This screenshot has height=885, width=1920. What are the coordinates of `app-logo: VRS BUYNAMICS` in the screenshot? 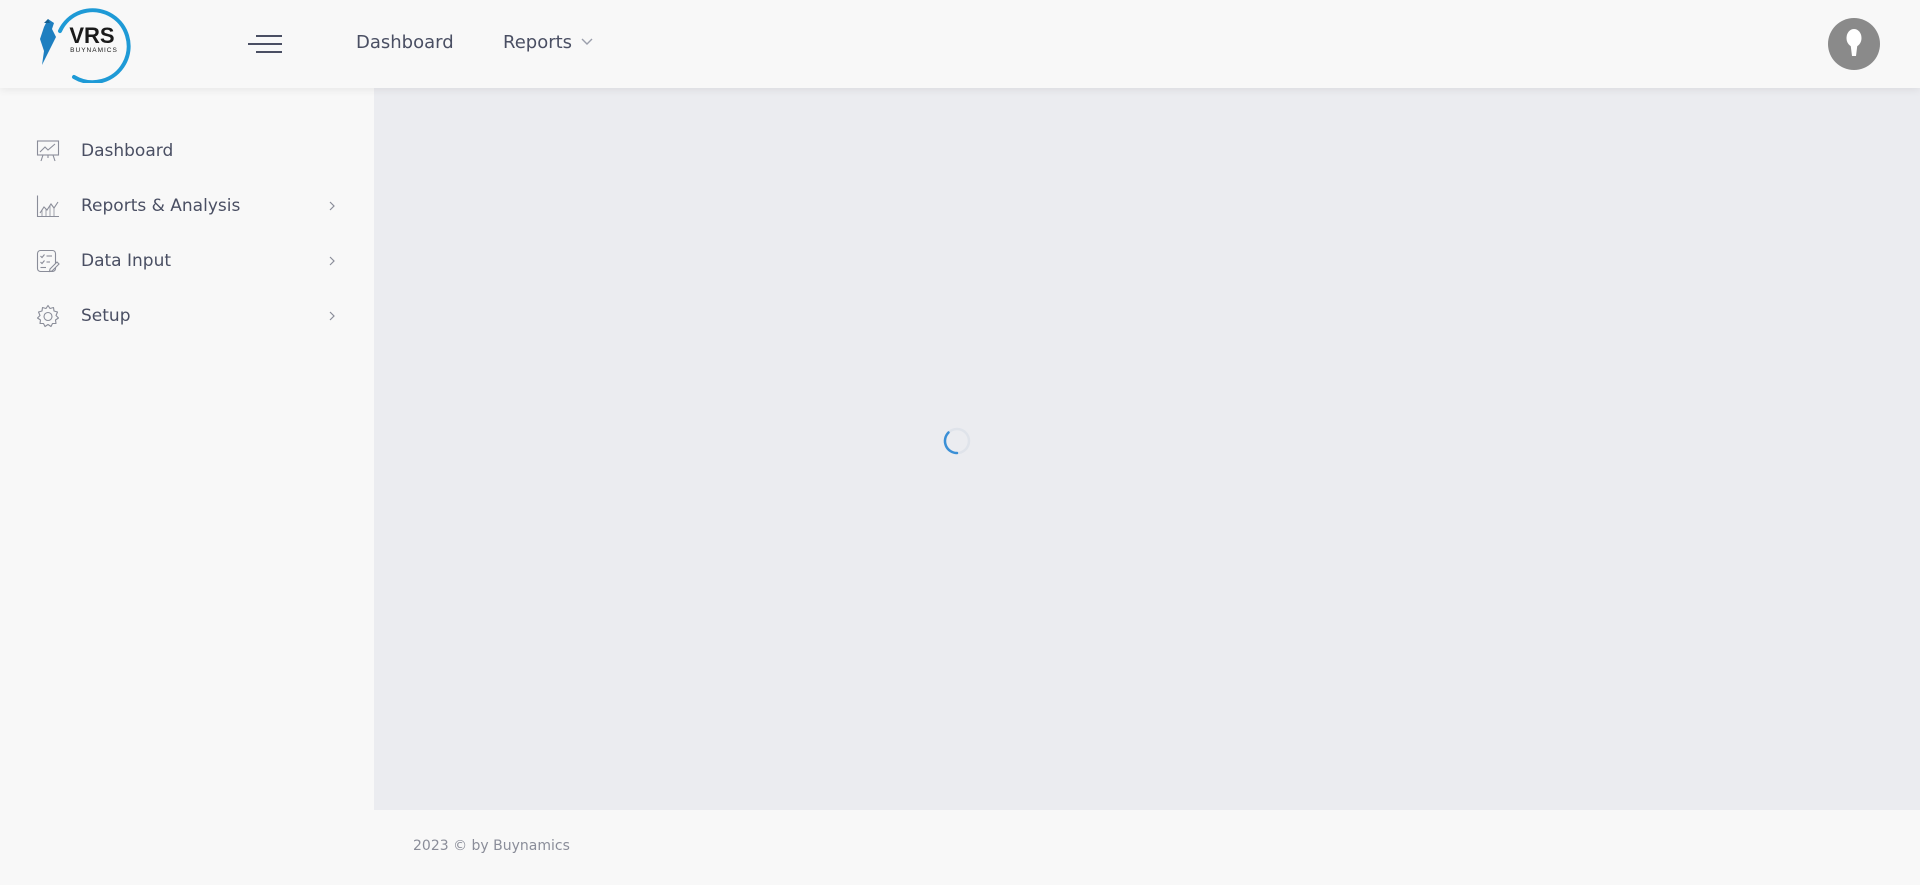 It's located at (84, 46).